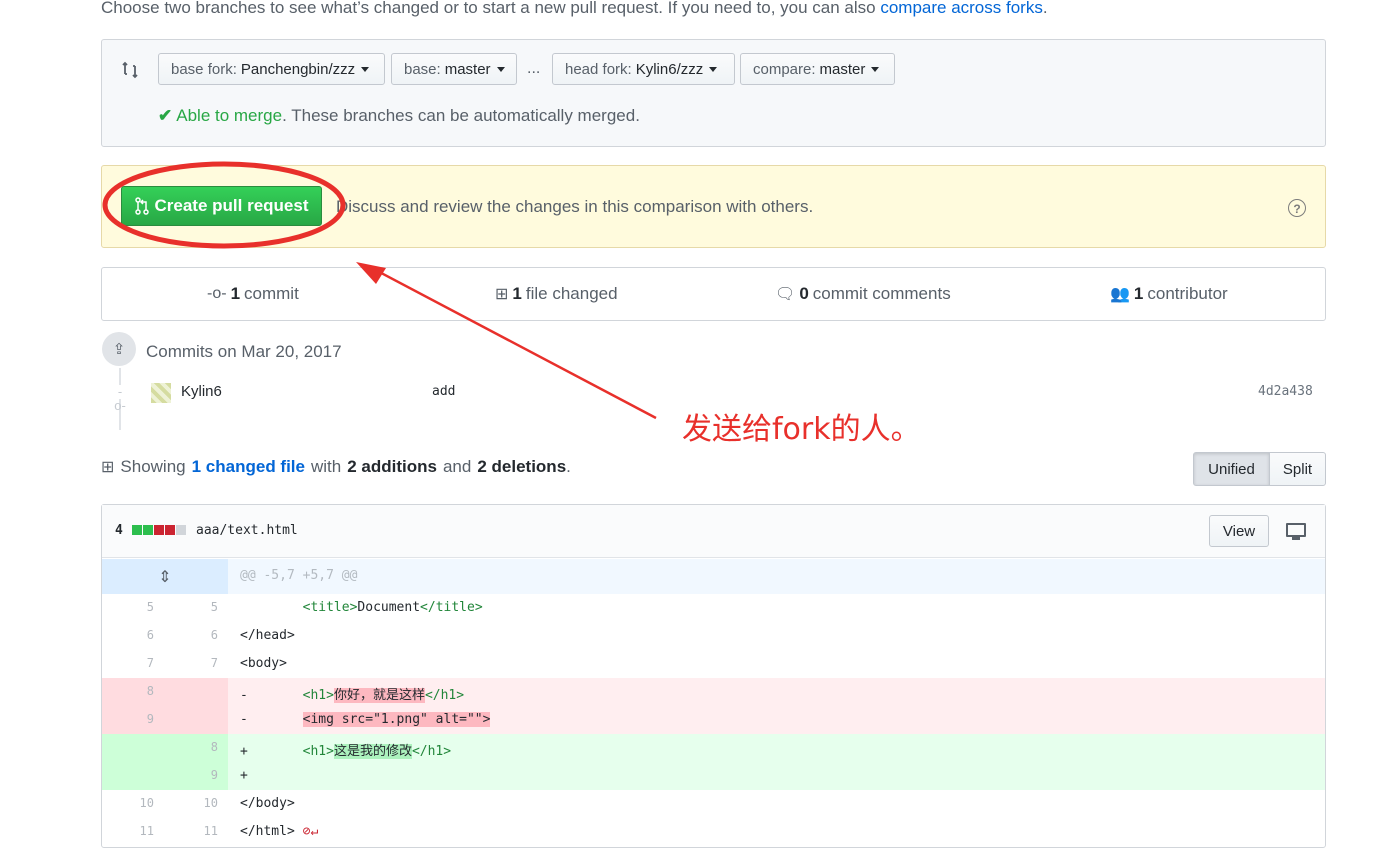 The image size is (1377, 861). I want to click on commit-comments-tab: 🗨 0 commit comments, so click(863, 294).